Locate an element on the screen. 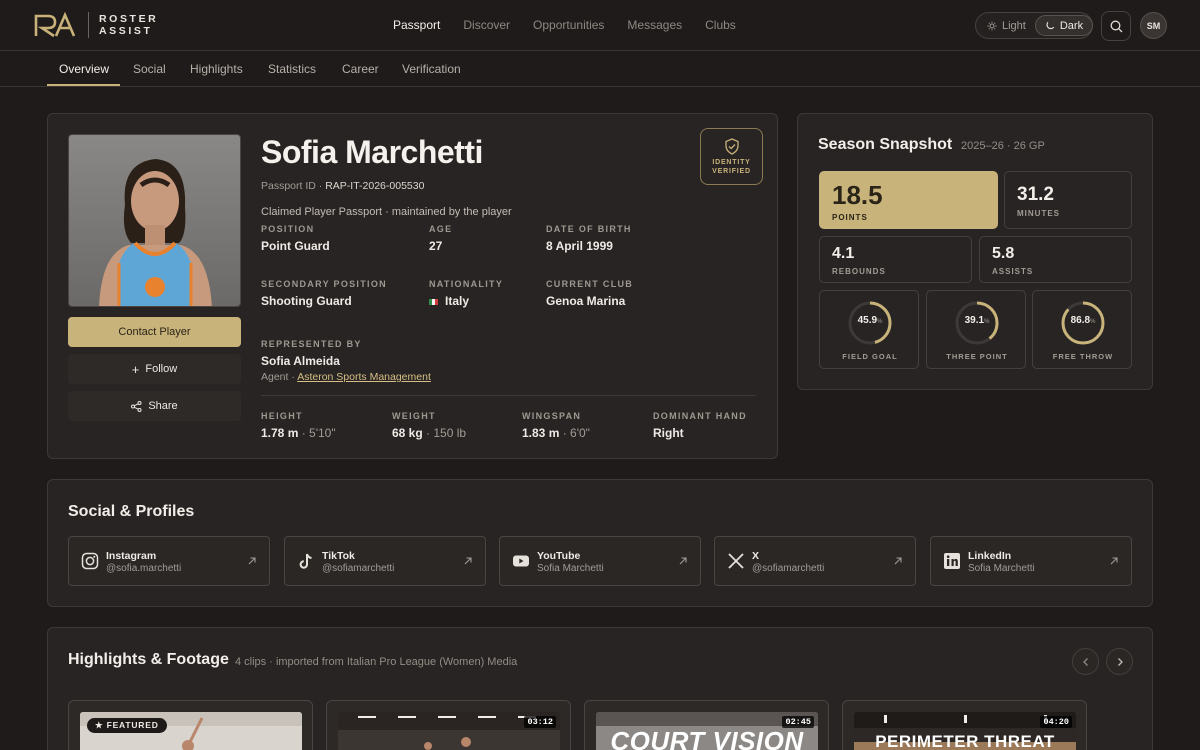  tab-career: Career is located at coordinates (360, 69).